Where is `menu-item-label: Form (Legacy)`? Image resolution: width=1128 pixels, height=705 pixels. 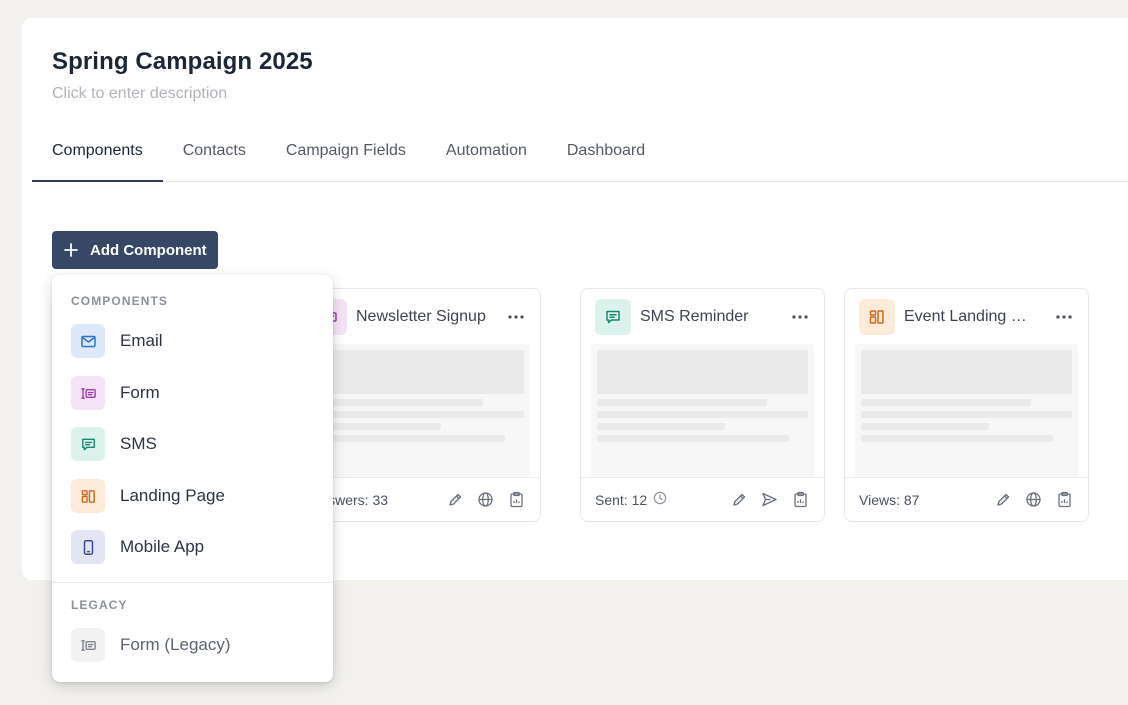
menu-item-label: Form (Legacy) is located at coordinates (175, 644).